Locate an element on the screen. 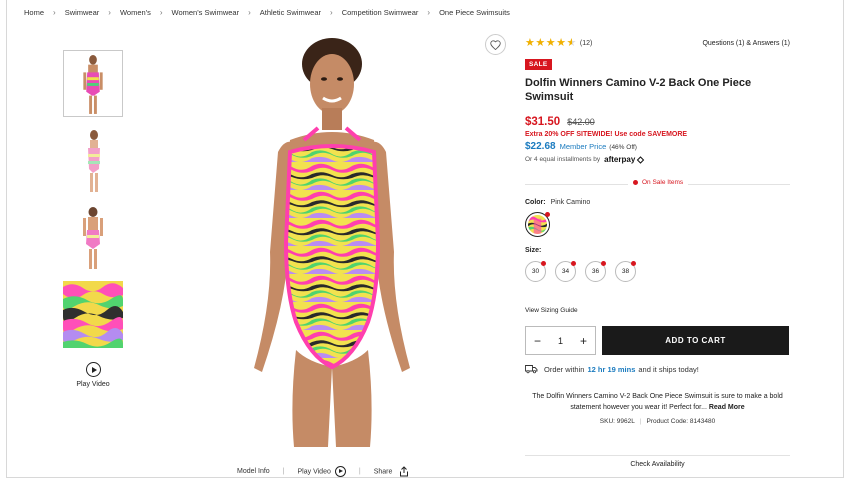  swatch-image is located at coordinates (537, 224).